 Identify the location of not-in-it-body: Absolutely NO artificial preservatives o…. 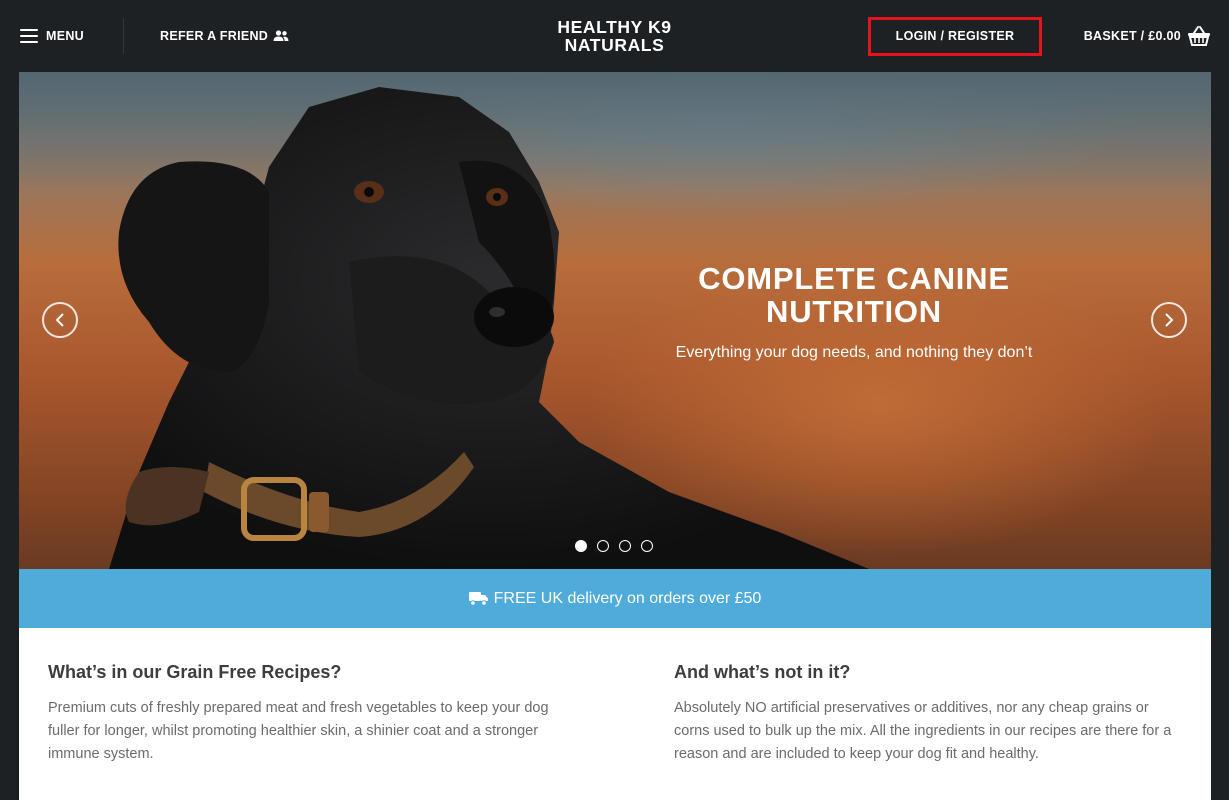
(923, 731).